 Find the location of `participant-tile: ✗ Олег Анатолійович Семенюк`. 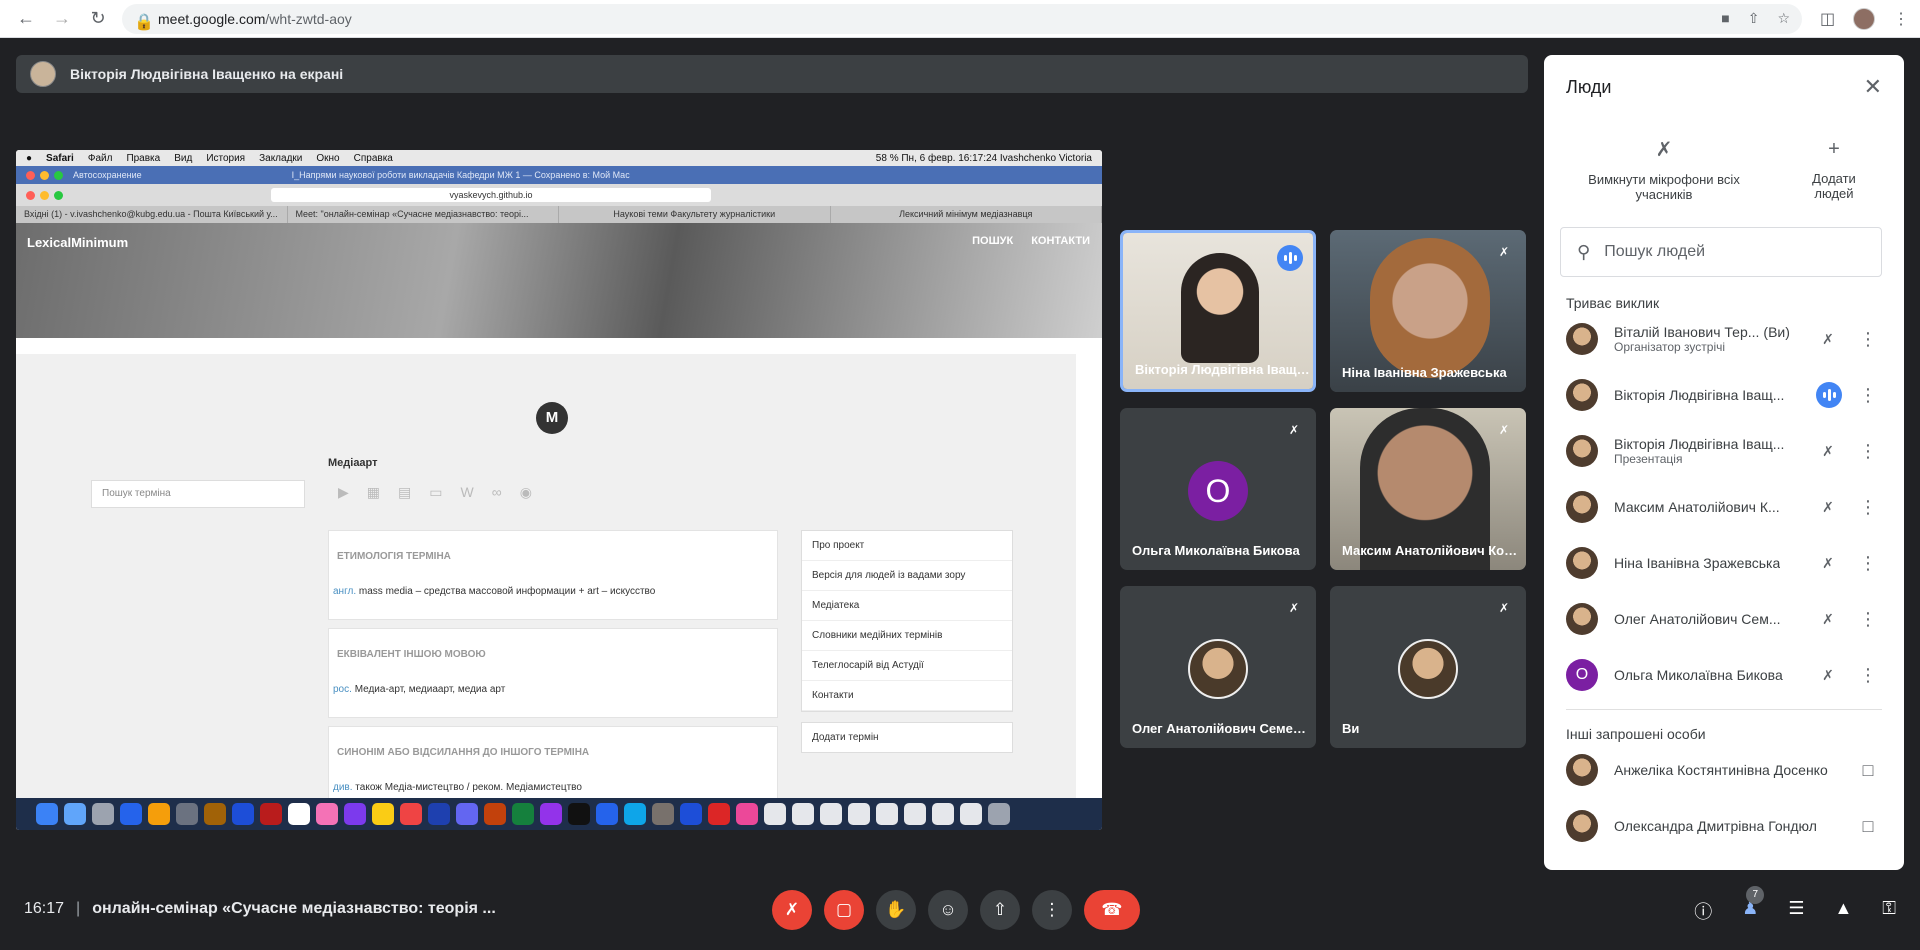

participant-tile: ✗ Олег Анатолійович Семенюк is located at coordinates (1218, 667).